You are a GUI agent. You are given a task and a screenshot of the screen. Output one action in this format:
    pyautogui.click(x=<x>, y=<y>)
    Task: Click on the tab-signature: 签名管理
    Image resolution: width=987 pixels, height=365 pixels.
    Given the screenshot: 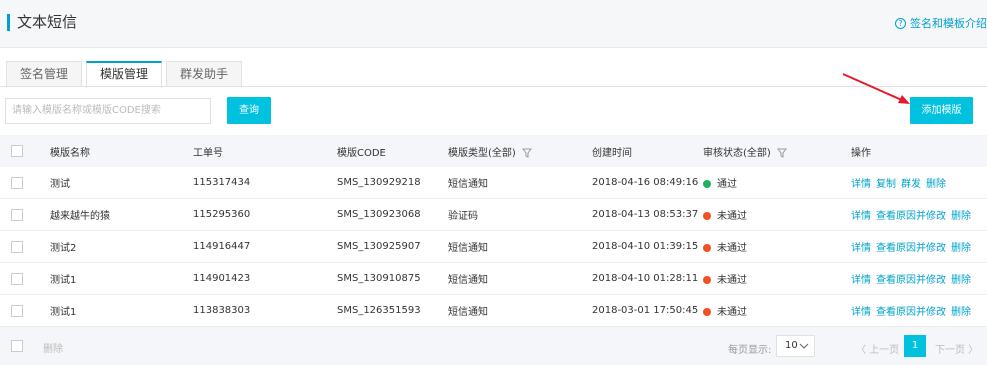 What is the action you would take?
    pyautogui.click(x=44, y=74)
    